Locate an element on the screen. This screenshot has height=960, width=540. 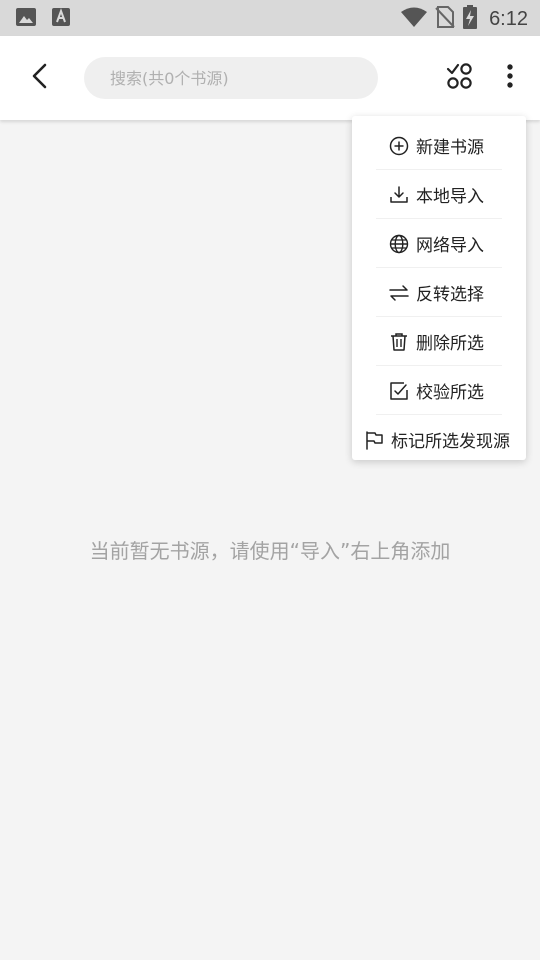
menu-item-local-import: 本地导入 is located at coordinates (439, 194).